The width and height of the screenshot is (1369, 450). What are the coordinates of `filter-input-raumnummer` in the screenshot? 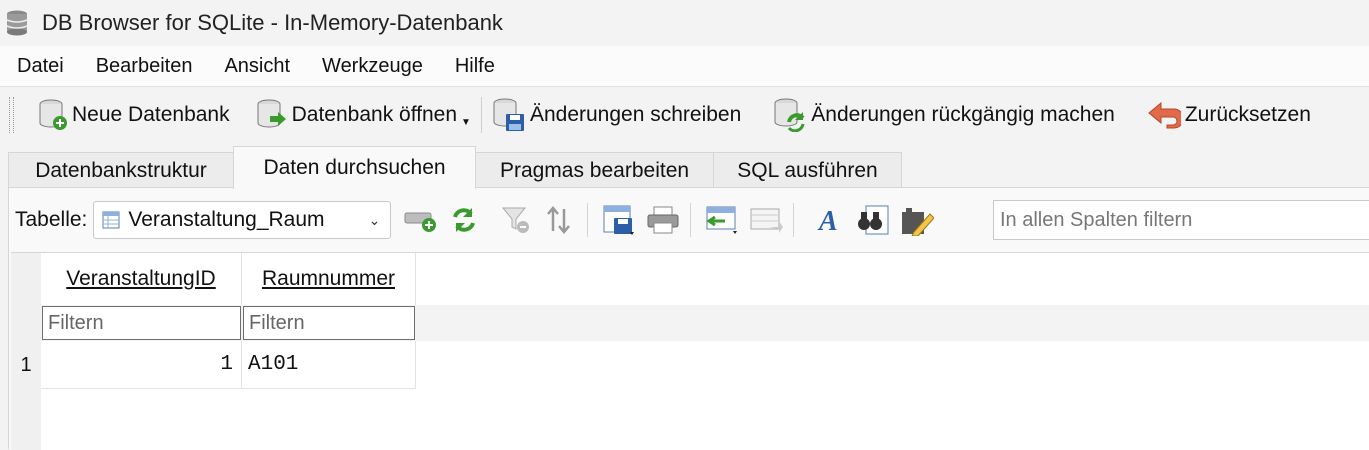 It's located at (329, 323).